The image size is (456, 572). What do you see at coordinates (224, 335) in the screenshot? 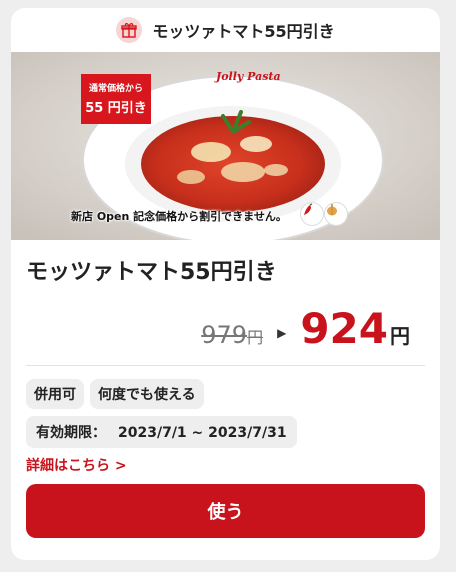
I see `old-price: 979` at bounding box center [224, 335].